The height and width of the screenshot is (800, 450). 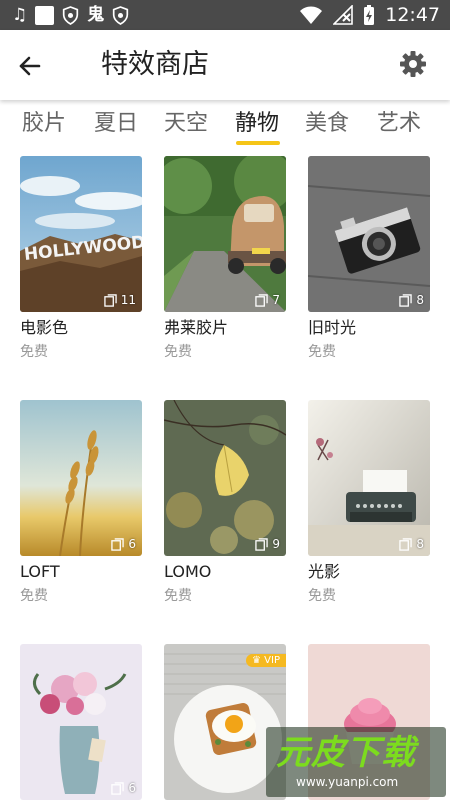 I want to click on photo-count: 9, so click(x=267, y=544).